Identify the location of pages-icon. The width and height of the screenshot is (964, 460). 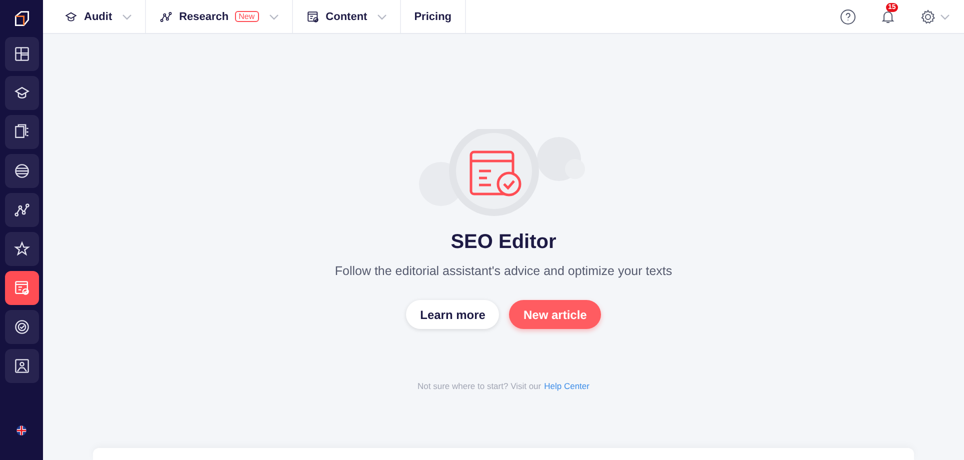
(21, 132).